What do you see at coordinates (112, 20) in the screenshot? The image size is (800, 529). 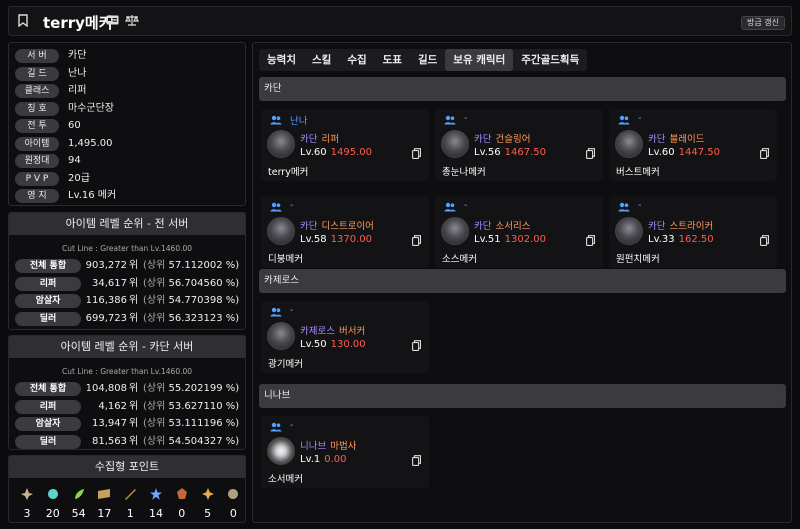 I see `id-card-icon` at bounding box center [112, 20].